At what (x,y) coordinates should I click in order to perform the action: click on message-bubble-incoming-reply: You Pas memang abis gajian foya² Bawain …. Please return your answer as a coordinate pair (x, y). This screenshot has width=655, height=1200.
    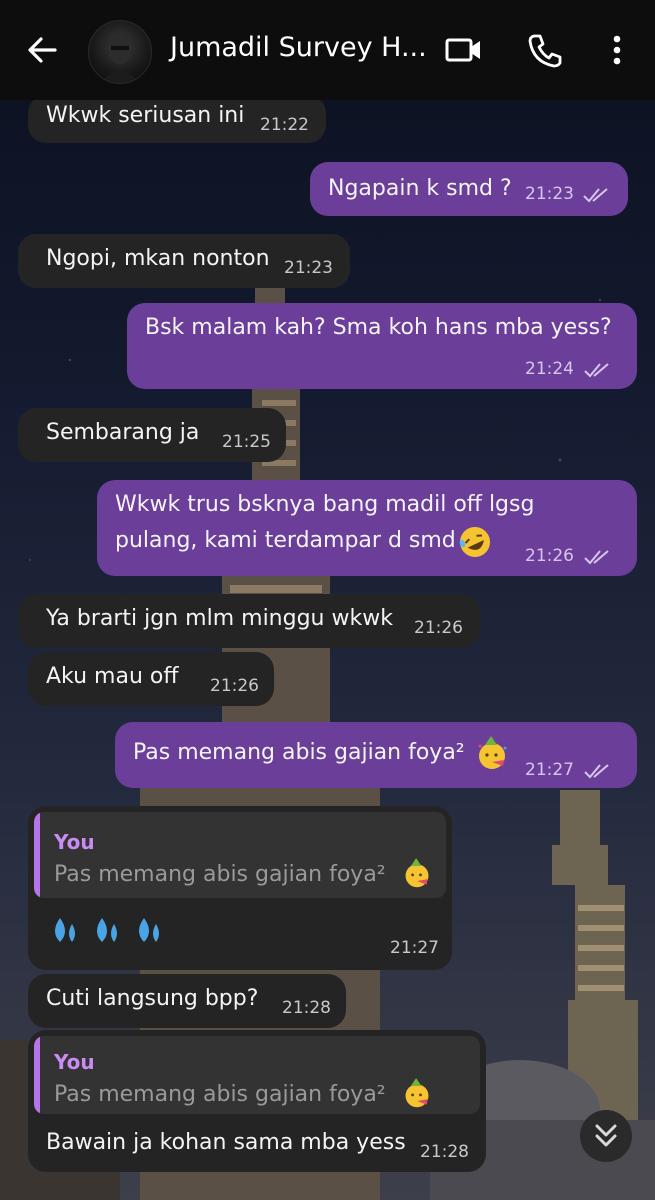
    Looking at the image, I should click on (257, 1101).